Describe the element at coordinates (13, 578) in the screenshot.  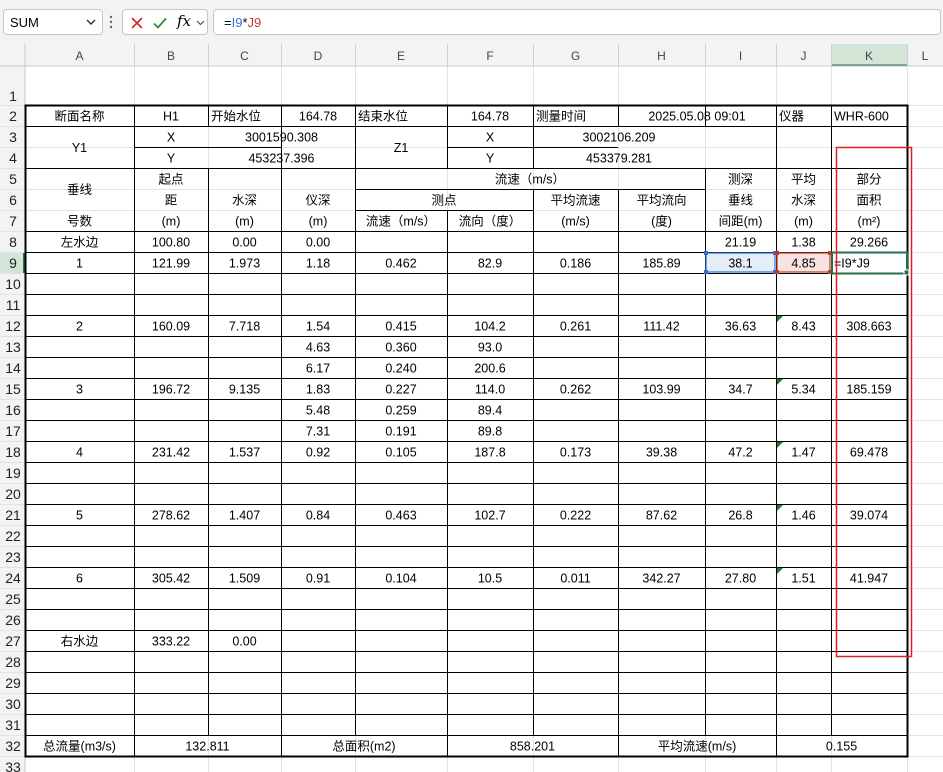
I see `row-header-24: 24` at that location.